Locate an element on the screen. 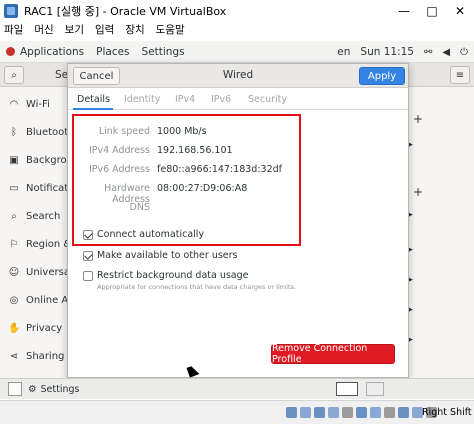 This screenshot has width=474, height=424. settings-menu-button: ≡ is located at coordinates (460, 75).